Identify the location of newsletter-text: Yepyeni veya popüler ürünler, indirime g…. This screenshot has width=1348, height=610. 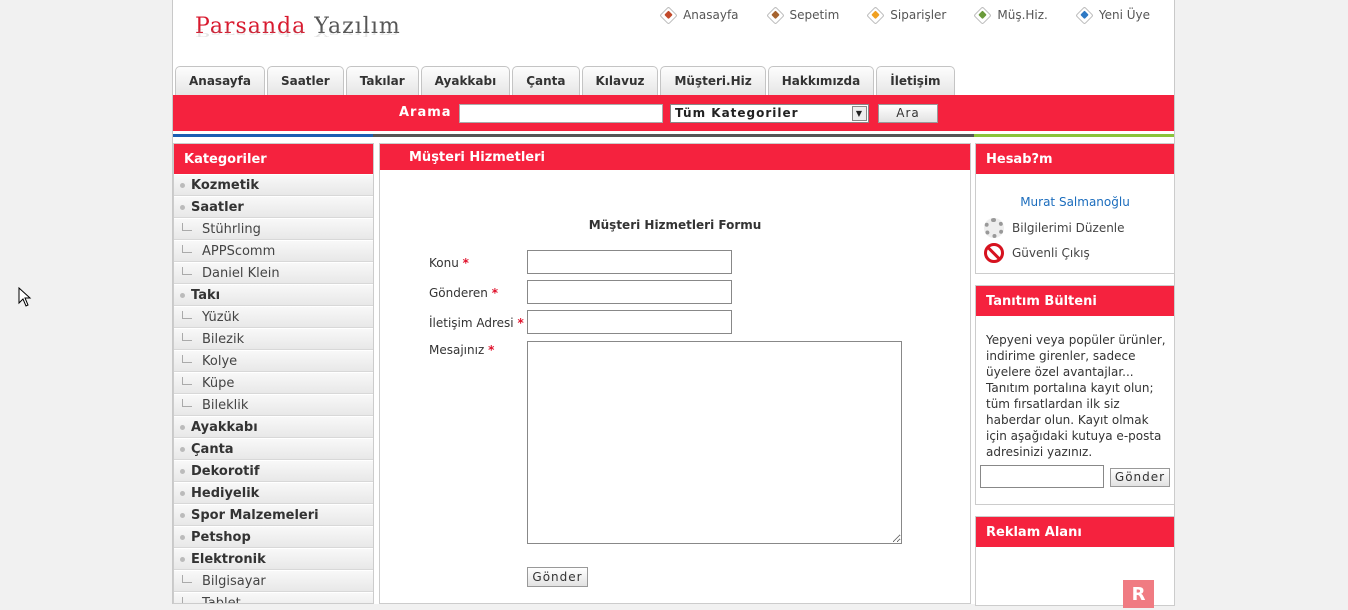
(1076, 396).